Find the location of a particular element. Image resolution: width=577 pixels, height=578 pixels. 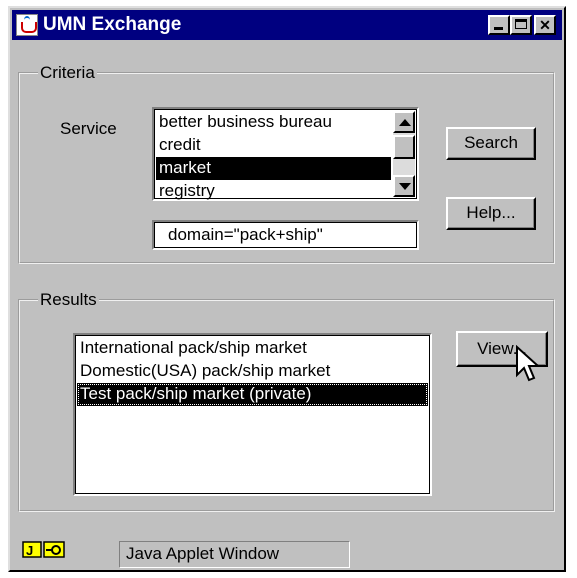

query-field-value: domain="pack+ship" is located at coordinates (245, 234).